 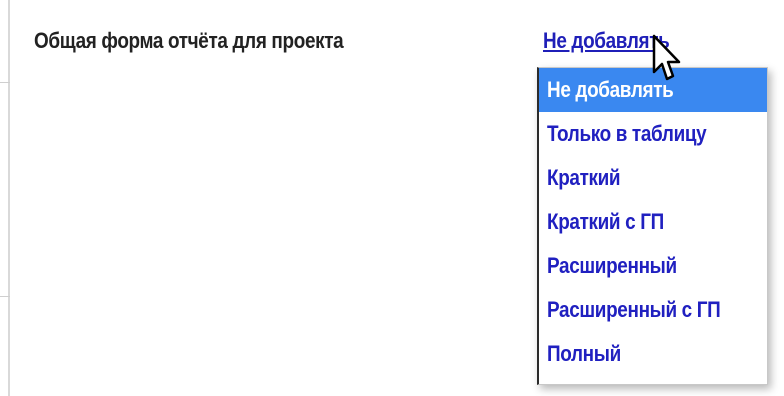 I want to click on report-form-label: Общая форма отчёта для проекта, so click(x=189, y=40).